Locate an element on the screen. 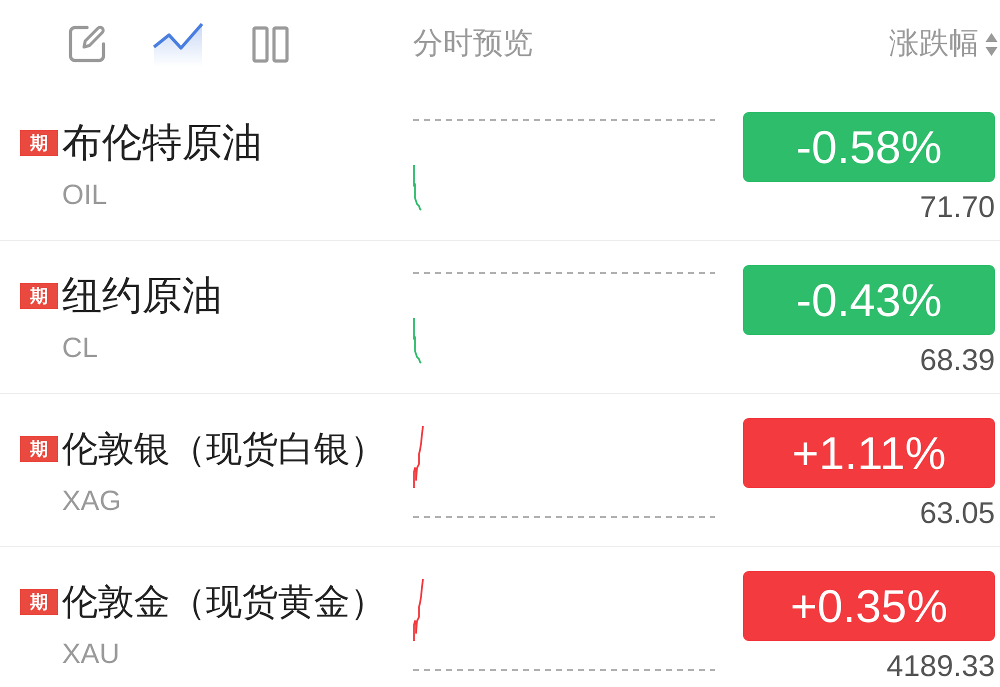 The image size is (1000, 687). last-price: 4189.33 is located at coordinates (940, 667).